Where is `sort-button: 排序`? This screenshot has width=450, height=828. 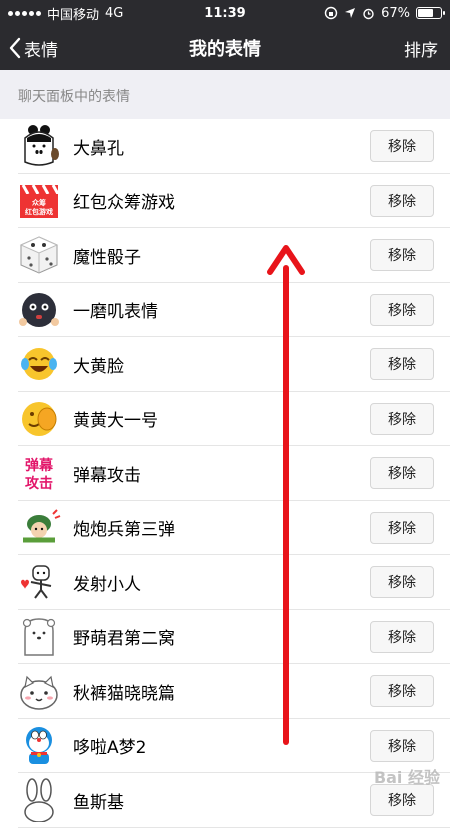
sort-button: 排序 is located at coordinates (421, 48).